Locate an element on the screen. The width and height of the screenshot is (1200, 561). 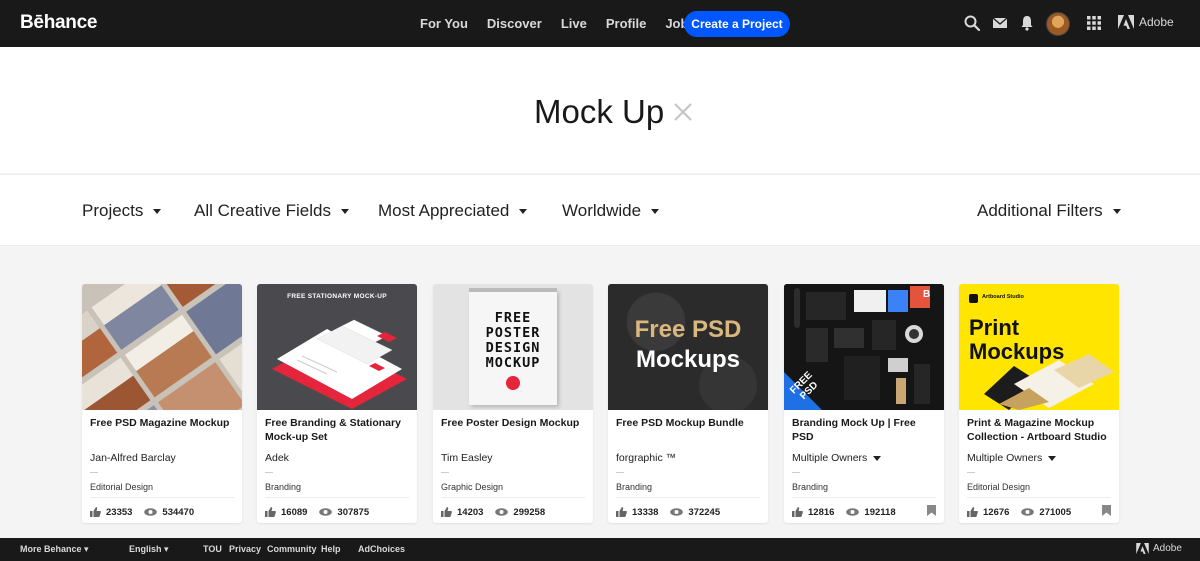
location-dropdown: Worldwide is located at coordinates (611, 211).